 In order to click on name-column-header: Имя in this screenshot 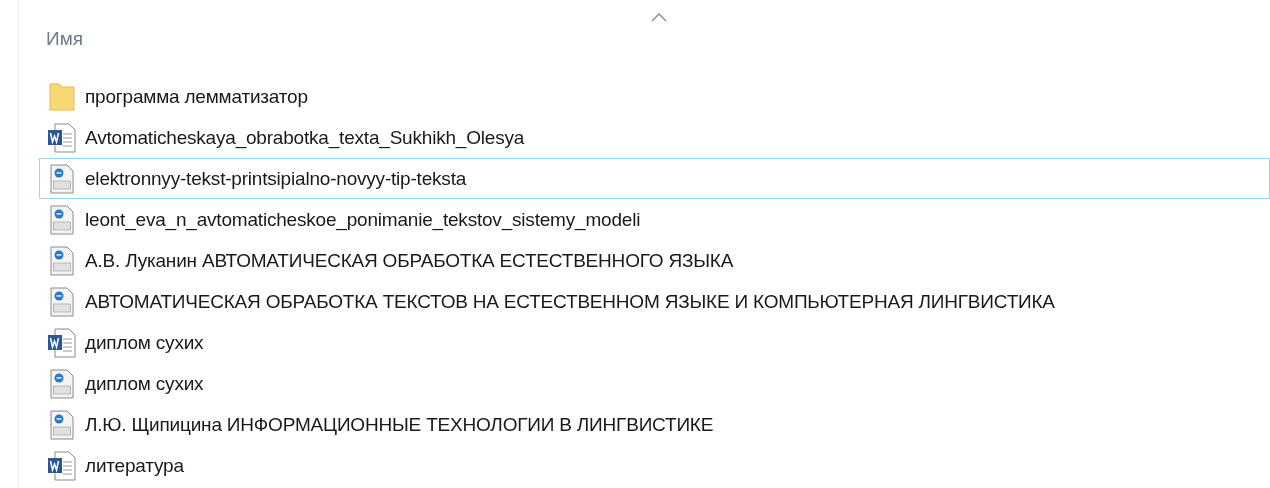, I will do `click(64, 39)`.